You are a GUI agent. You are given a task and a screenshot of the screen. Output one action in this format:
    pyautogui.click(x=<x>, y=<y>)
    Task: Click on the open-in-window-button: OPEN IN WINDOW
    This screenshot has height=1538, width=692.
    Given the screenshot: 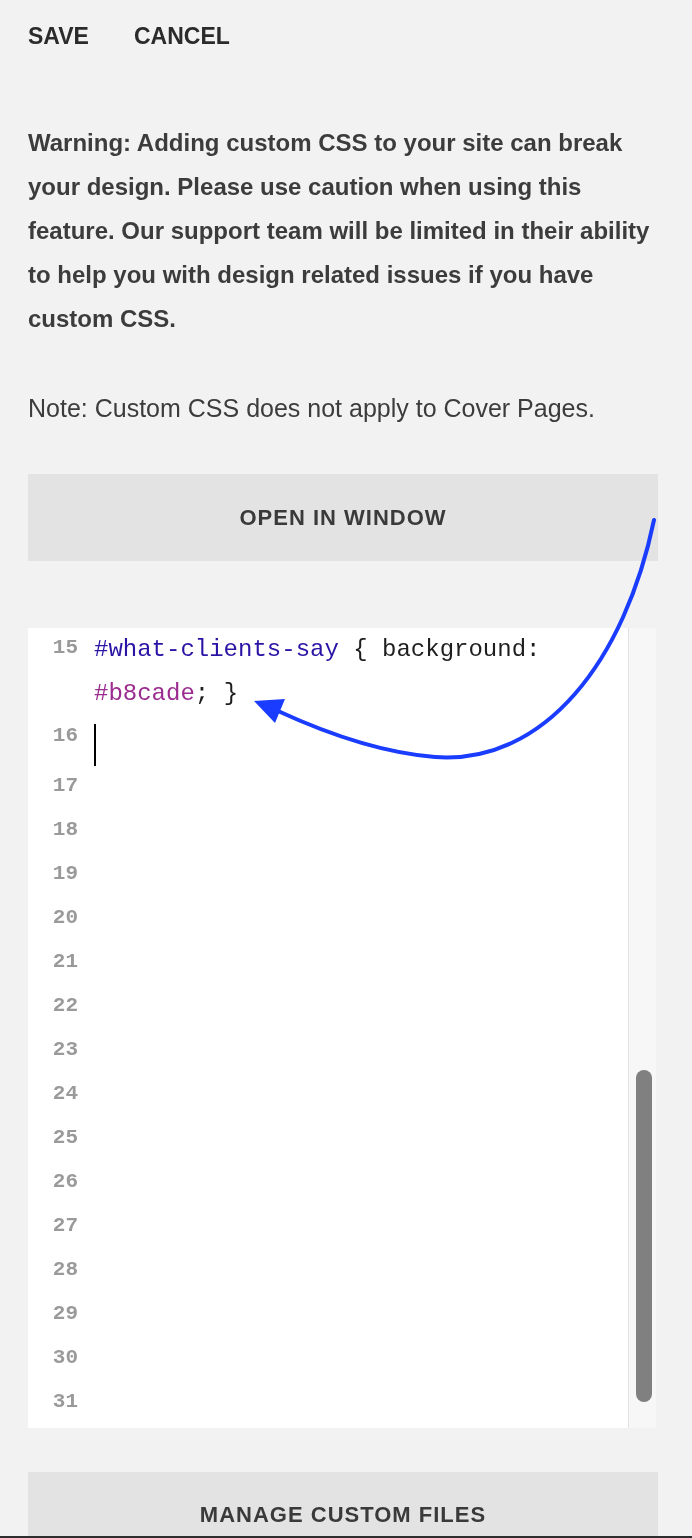 What is the action you would take?
    pyautogui.click(x=343, y=517)
    